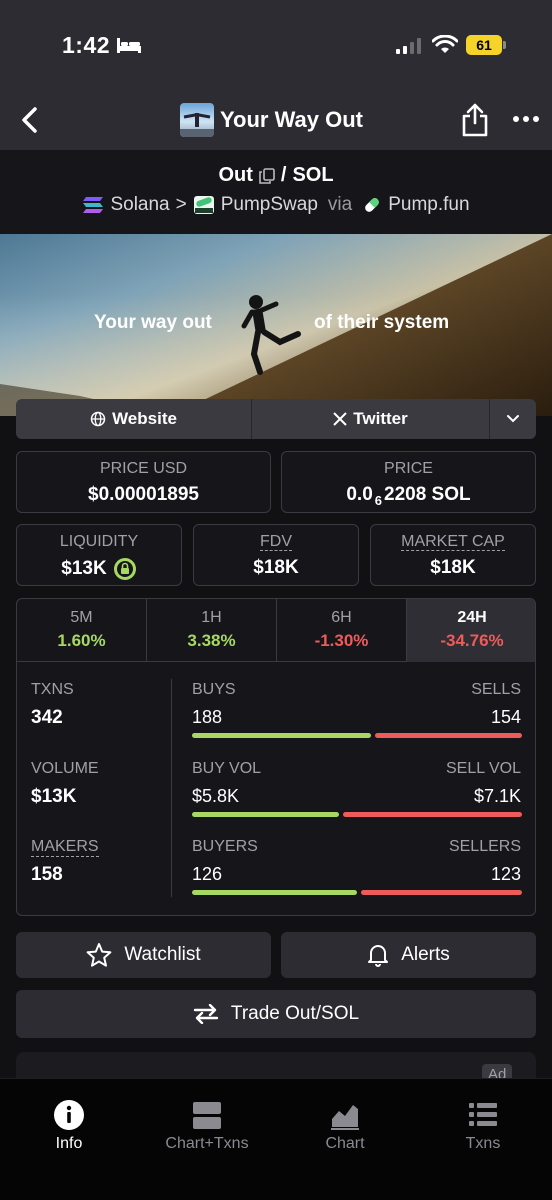 The height and width of the screenshot is (1200, 552). I want to click on launchpad-name: Pump.fun, so click(428, 205).